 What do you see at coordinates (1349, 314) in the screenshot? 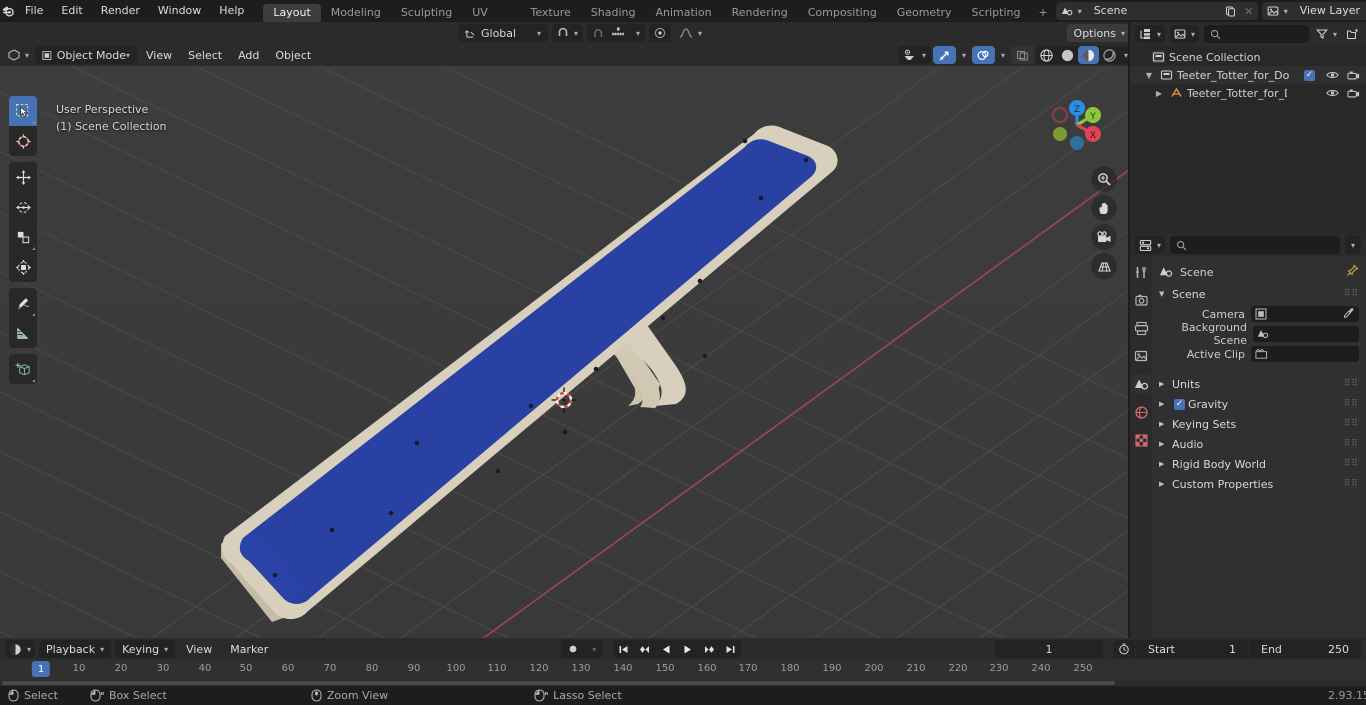
I see `eyedropper-icon` at bounding box center [1349, 314].